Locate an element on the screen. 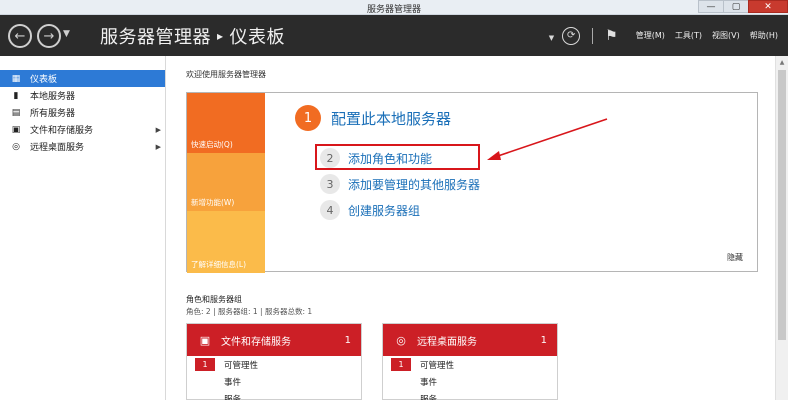 This screenshot has width=788, height=400. window-title: 服务器管理器 is located at coordinates (393, 10).